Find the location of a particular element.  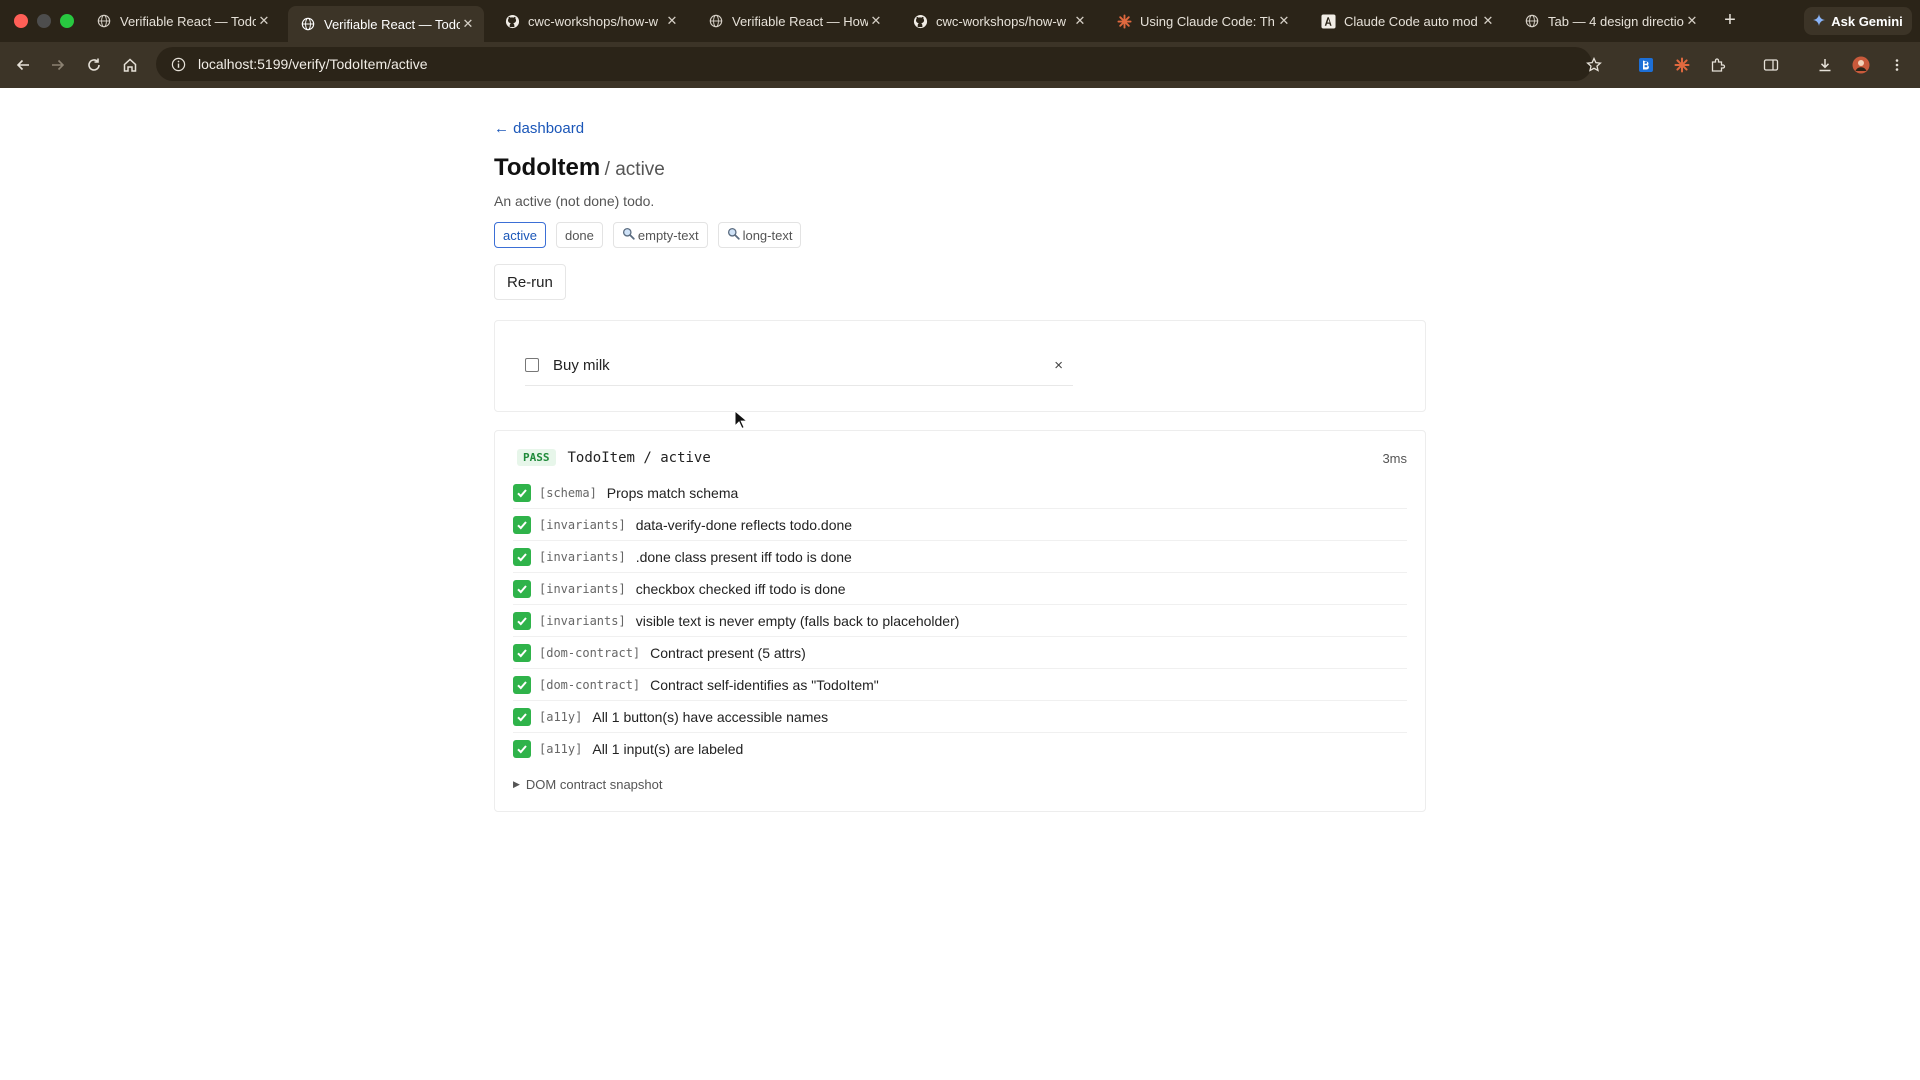

check-category: [dom-contract] is located at coordinates (590, 684).